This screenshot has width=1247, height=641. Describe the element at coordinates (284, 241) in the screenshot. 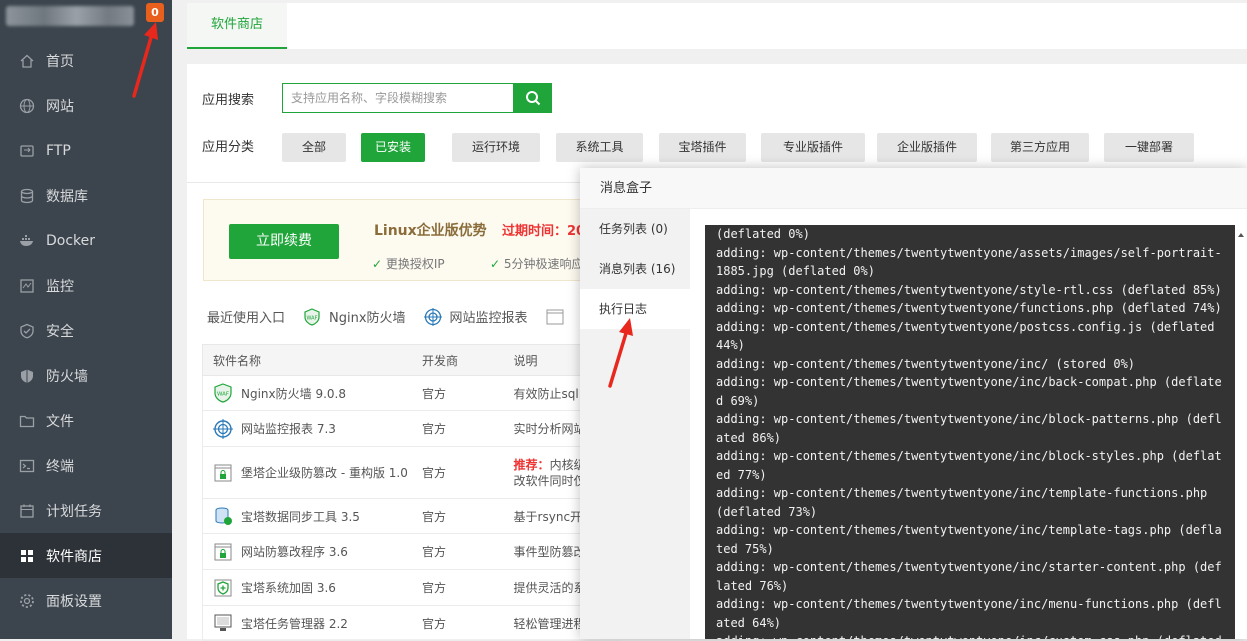

I see `renew-button: 立即续费` at that location.